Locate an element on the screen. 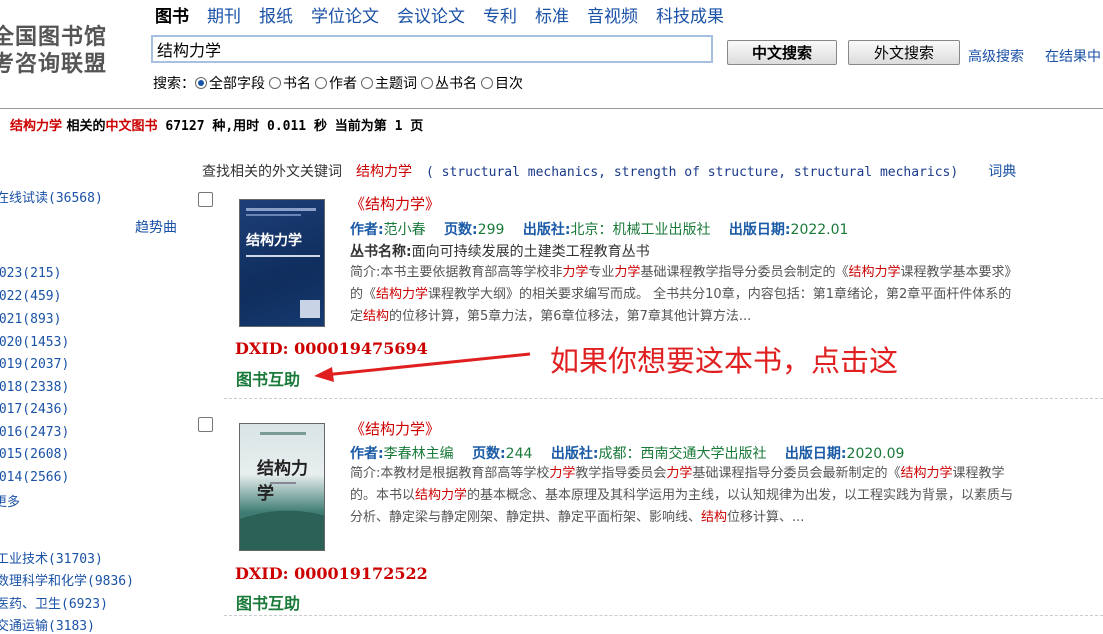 The height and width of the screenshot is (634, 1103). foreign-search-button: 外文搜索 is located at coordinates (904, 52).